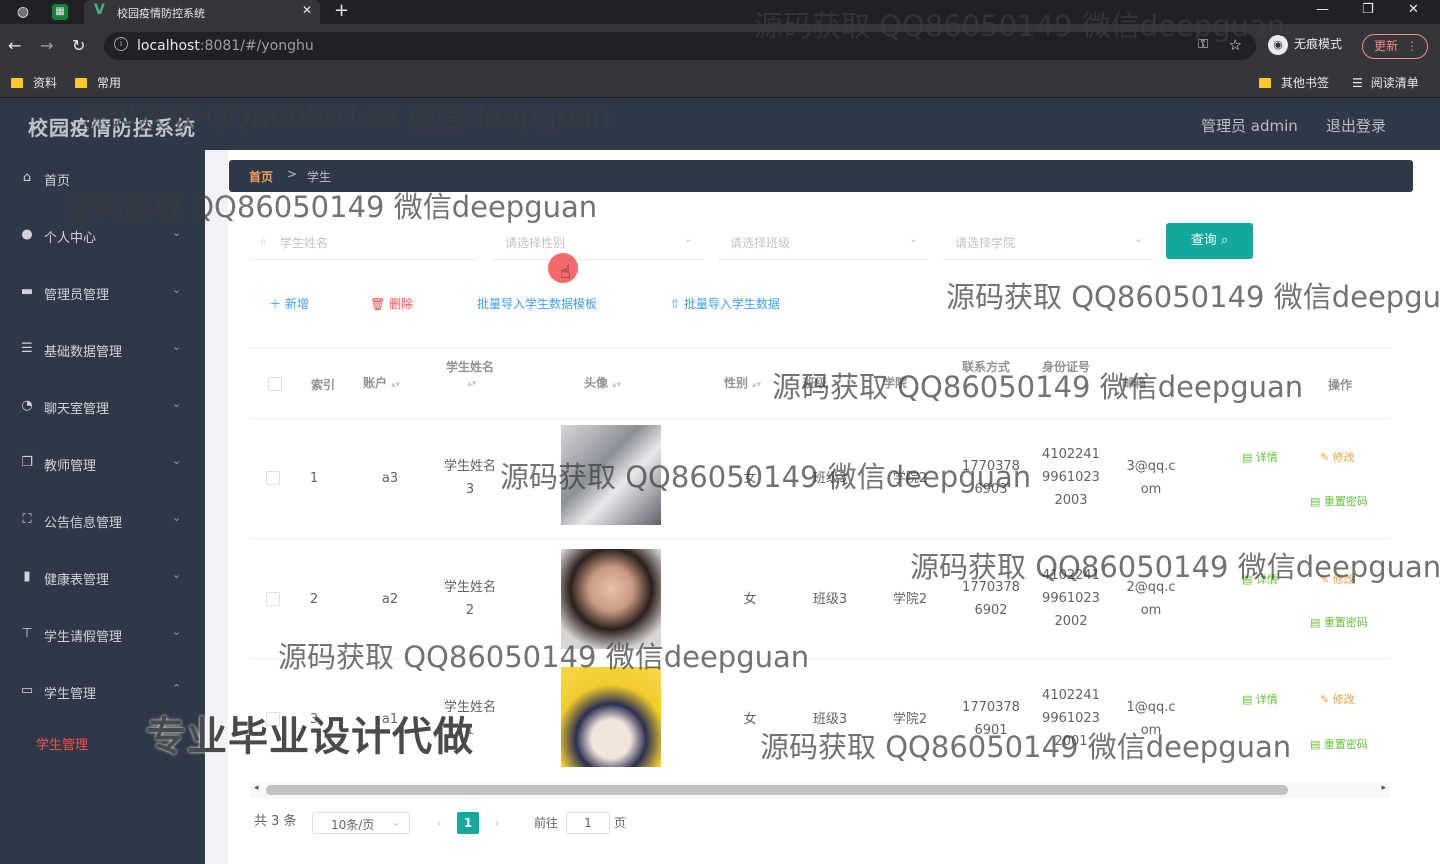 This screenshot has height=864, width=1440. What do you see at coordinates (1266, 457) in the screenshot?
I see `detail-label: 详情` at bounding box center [1266, 457].